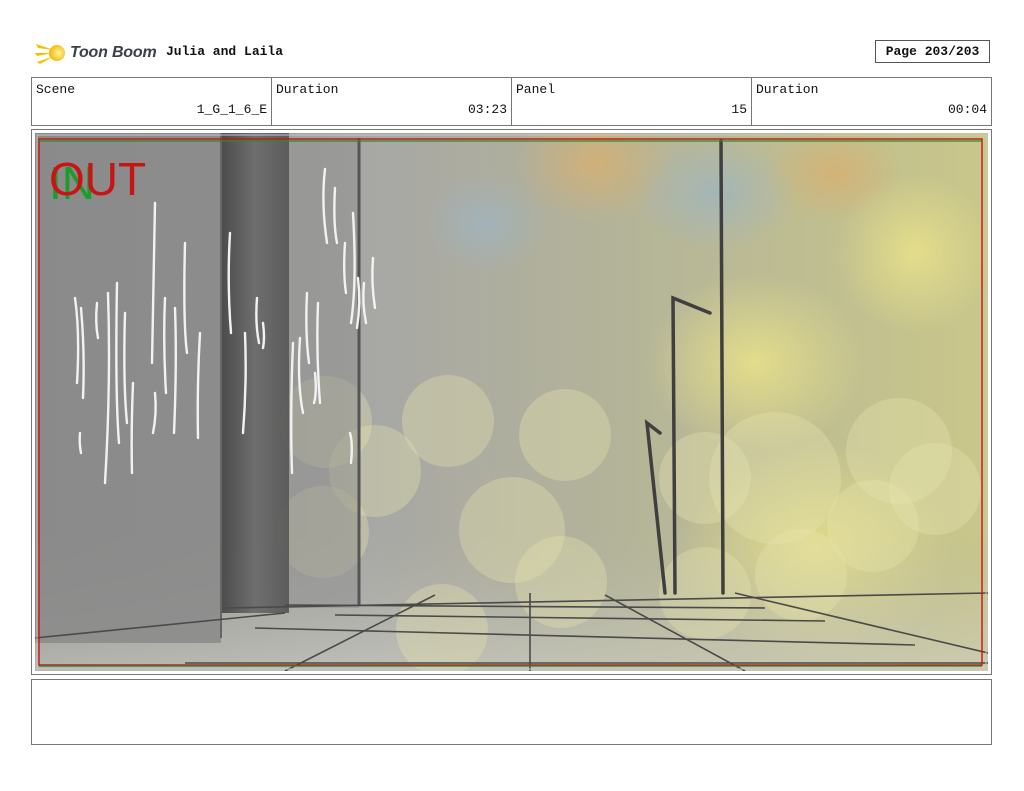 This screenshot has width=1024, height=791. Describe the element at coordinates (113, 52) in the screenshot. I see `logo-text: Toon Boom` at that location.